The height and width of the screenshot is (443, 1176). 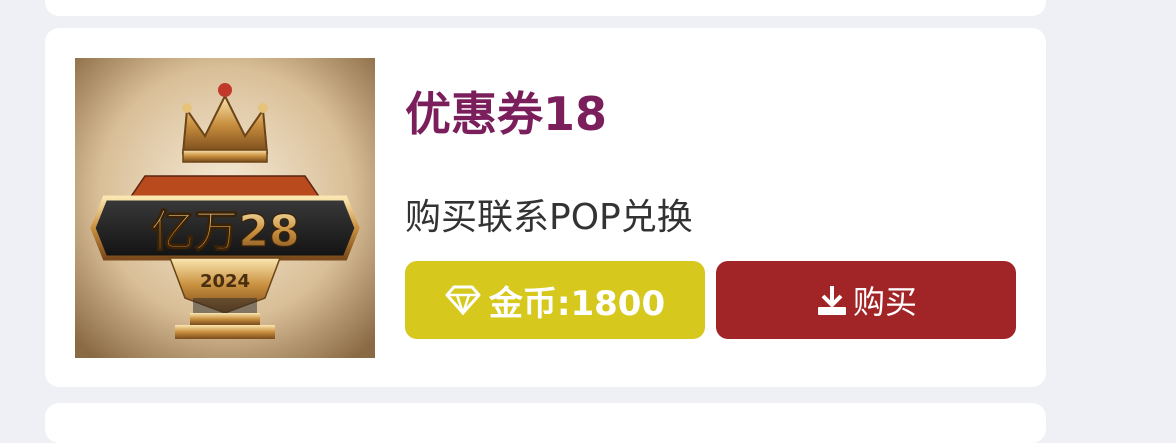 I want to click on previous-product-card, so click(x=545, y=8).